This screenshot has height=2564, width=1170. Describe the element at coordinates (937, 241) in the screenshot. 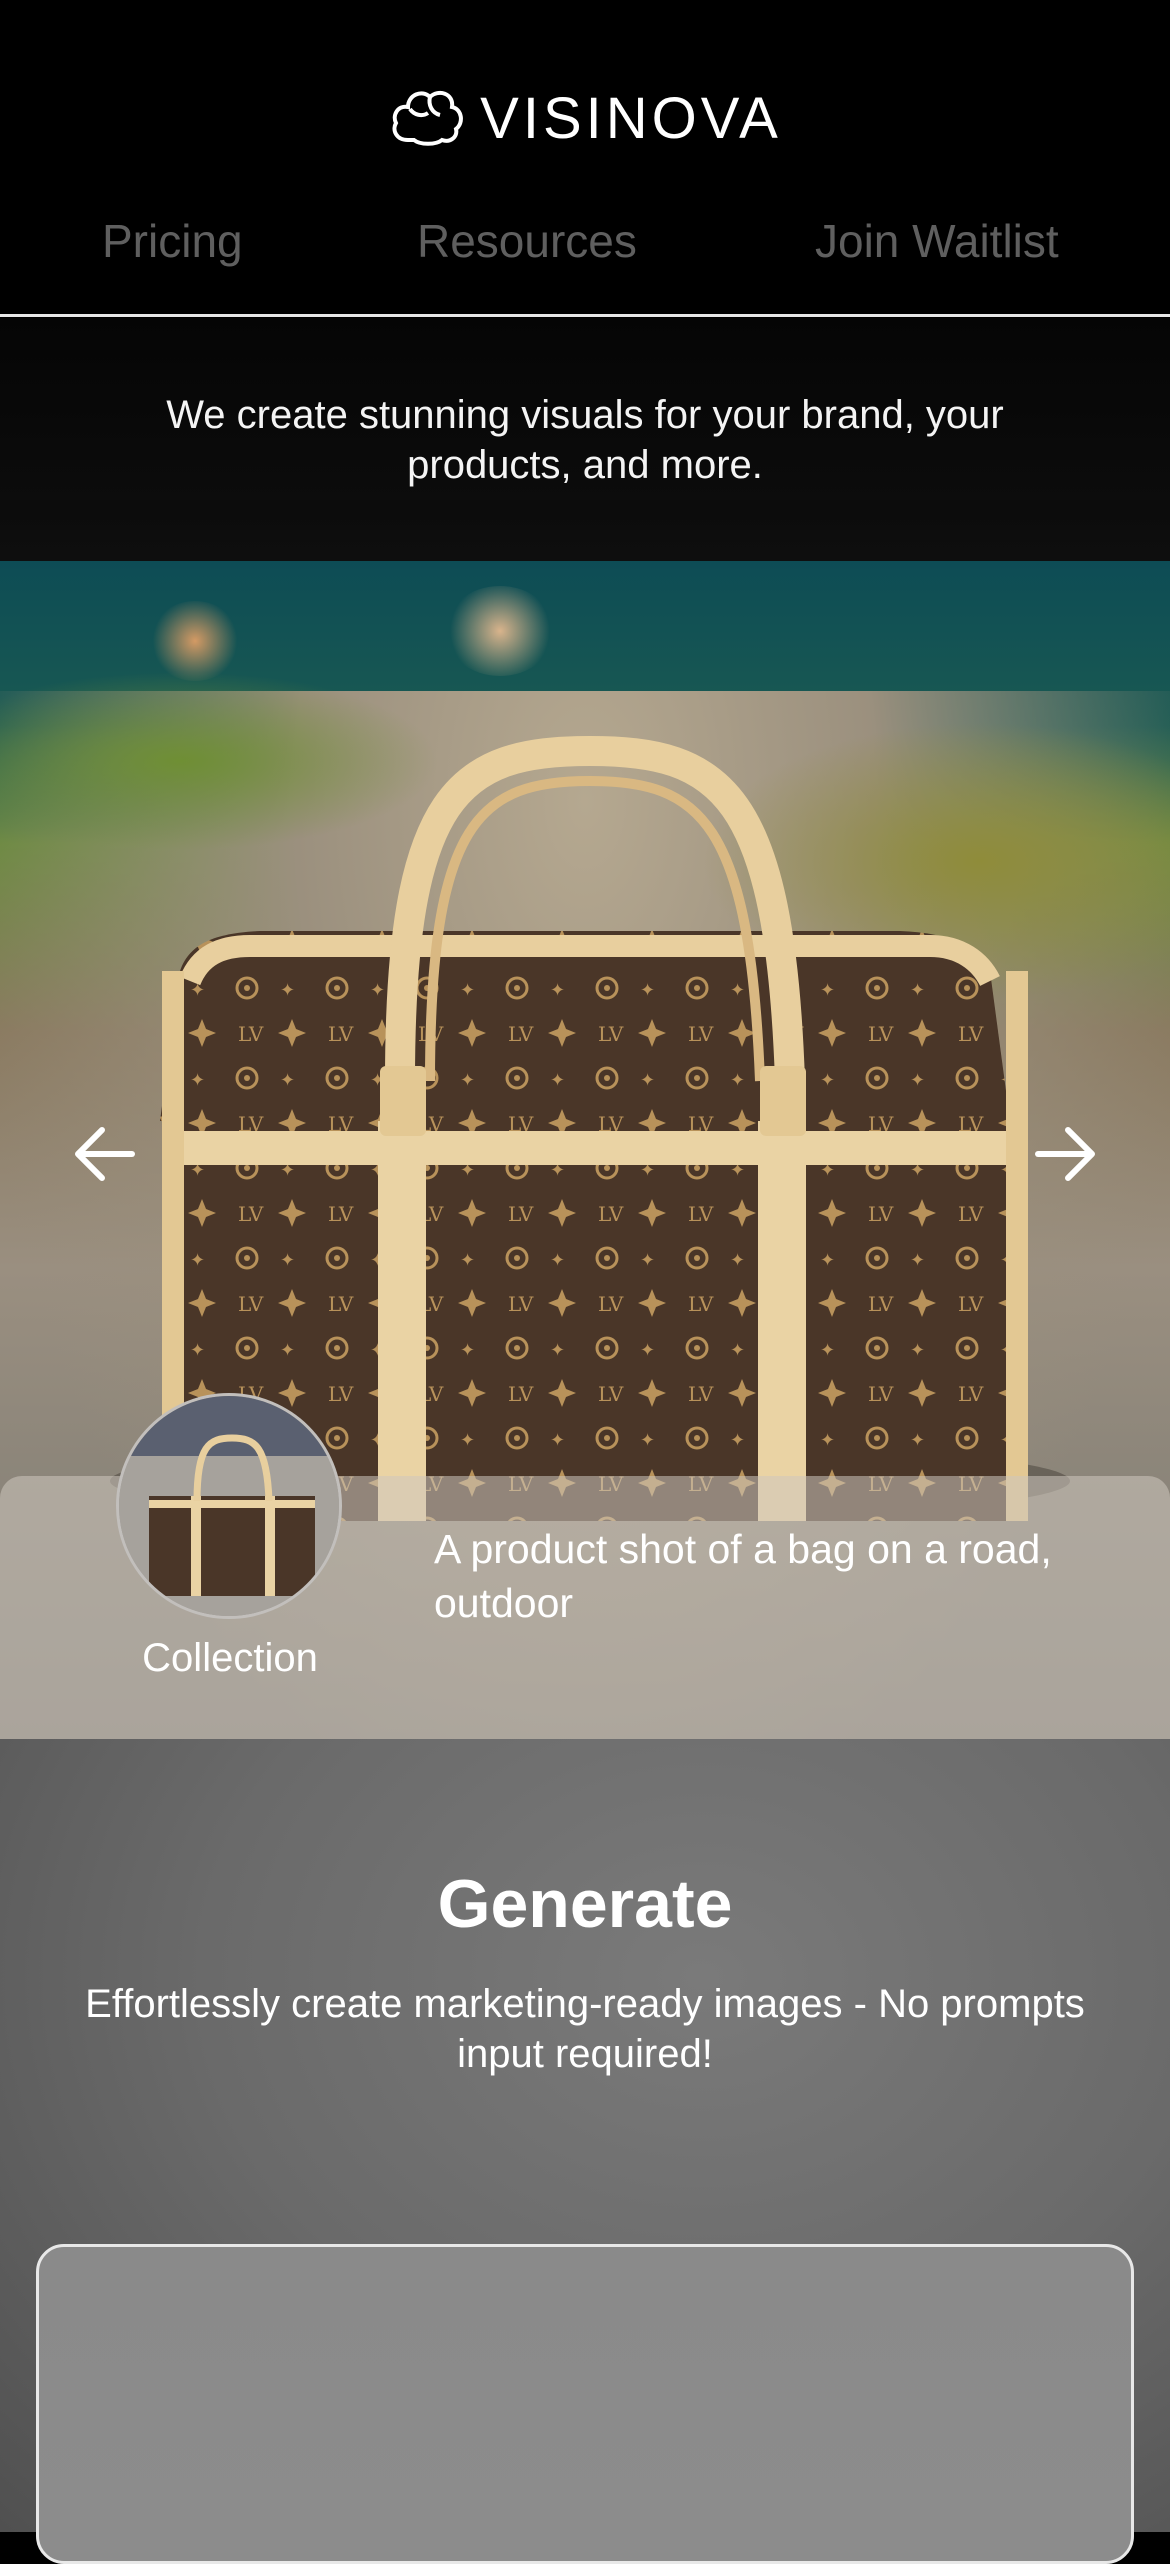

I see `nav-link-join-waitlist: Join Waitlist` at that location.